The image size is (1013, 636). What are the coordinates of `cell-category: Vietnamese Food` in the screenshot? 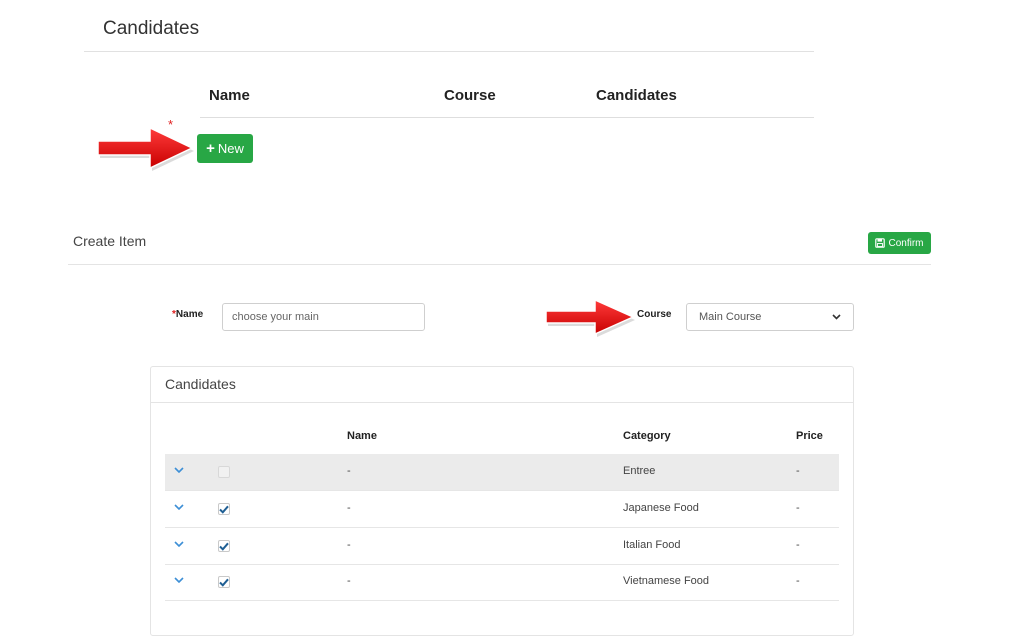 It's located at (666, 581).